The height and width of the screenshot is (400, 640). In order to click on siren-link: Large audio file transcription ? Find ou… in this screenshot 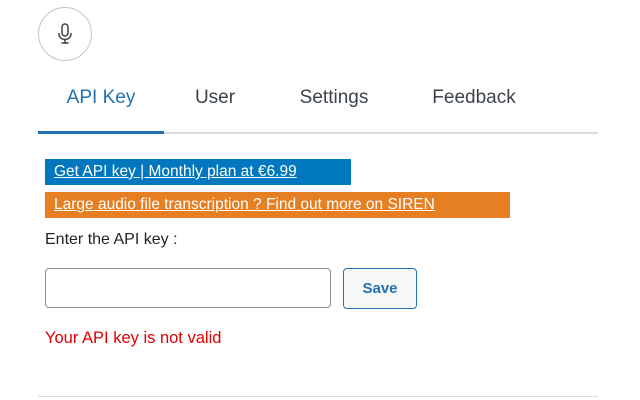, I will do `click(277, 205)`.